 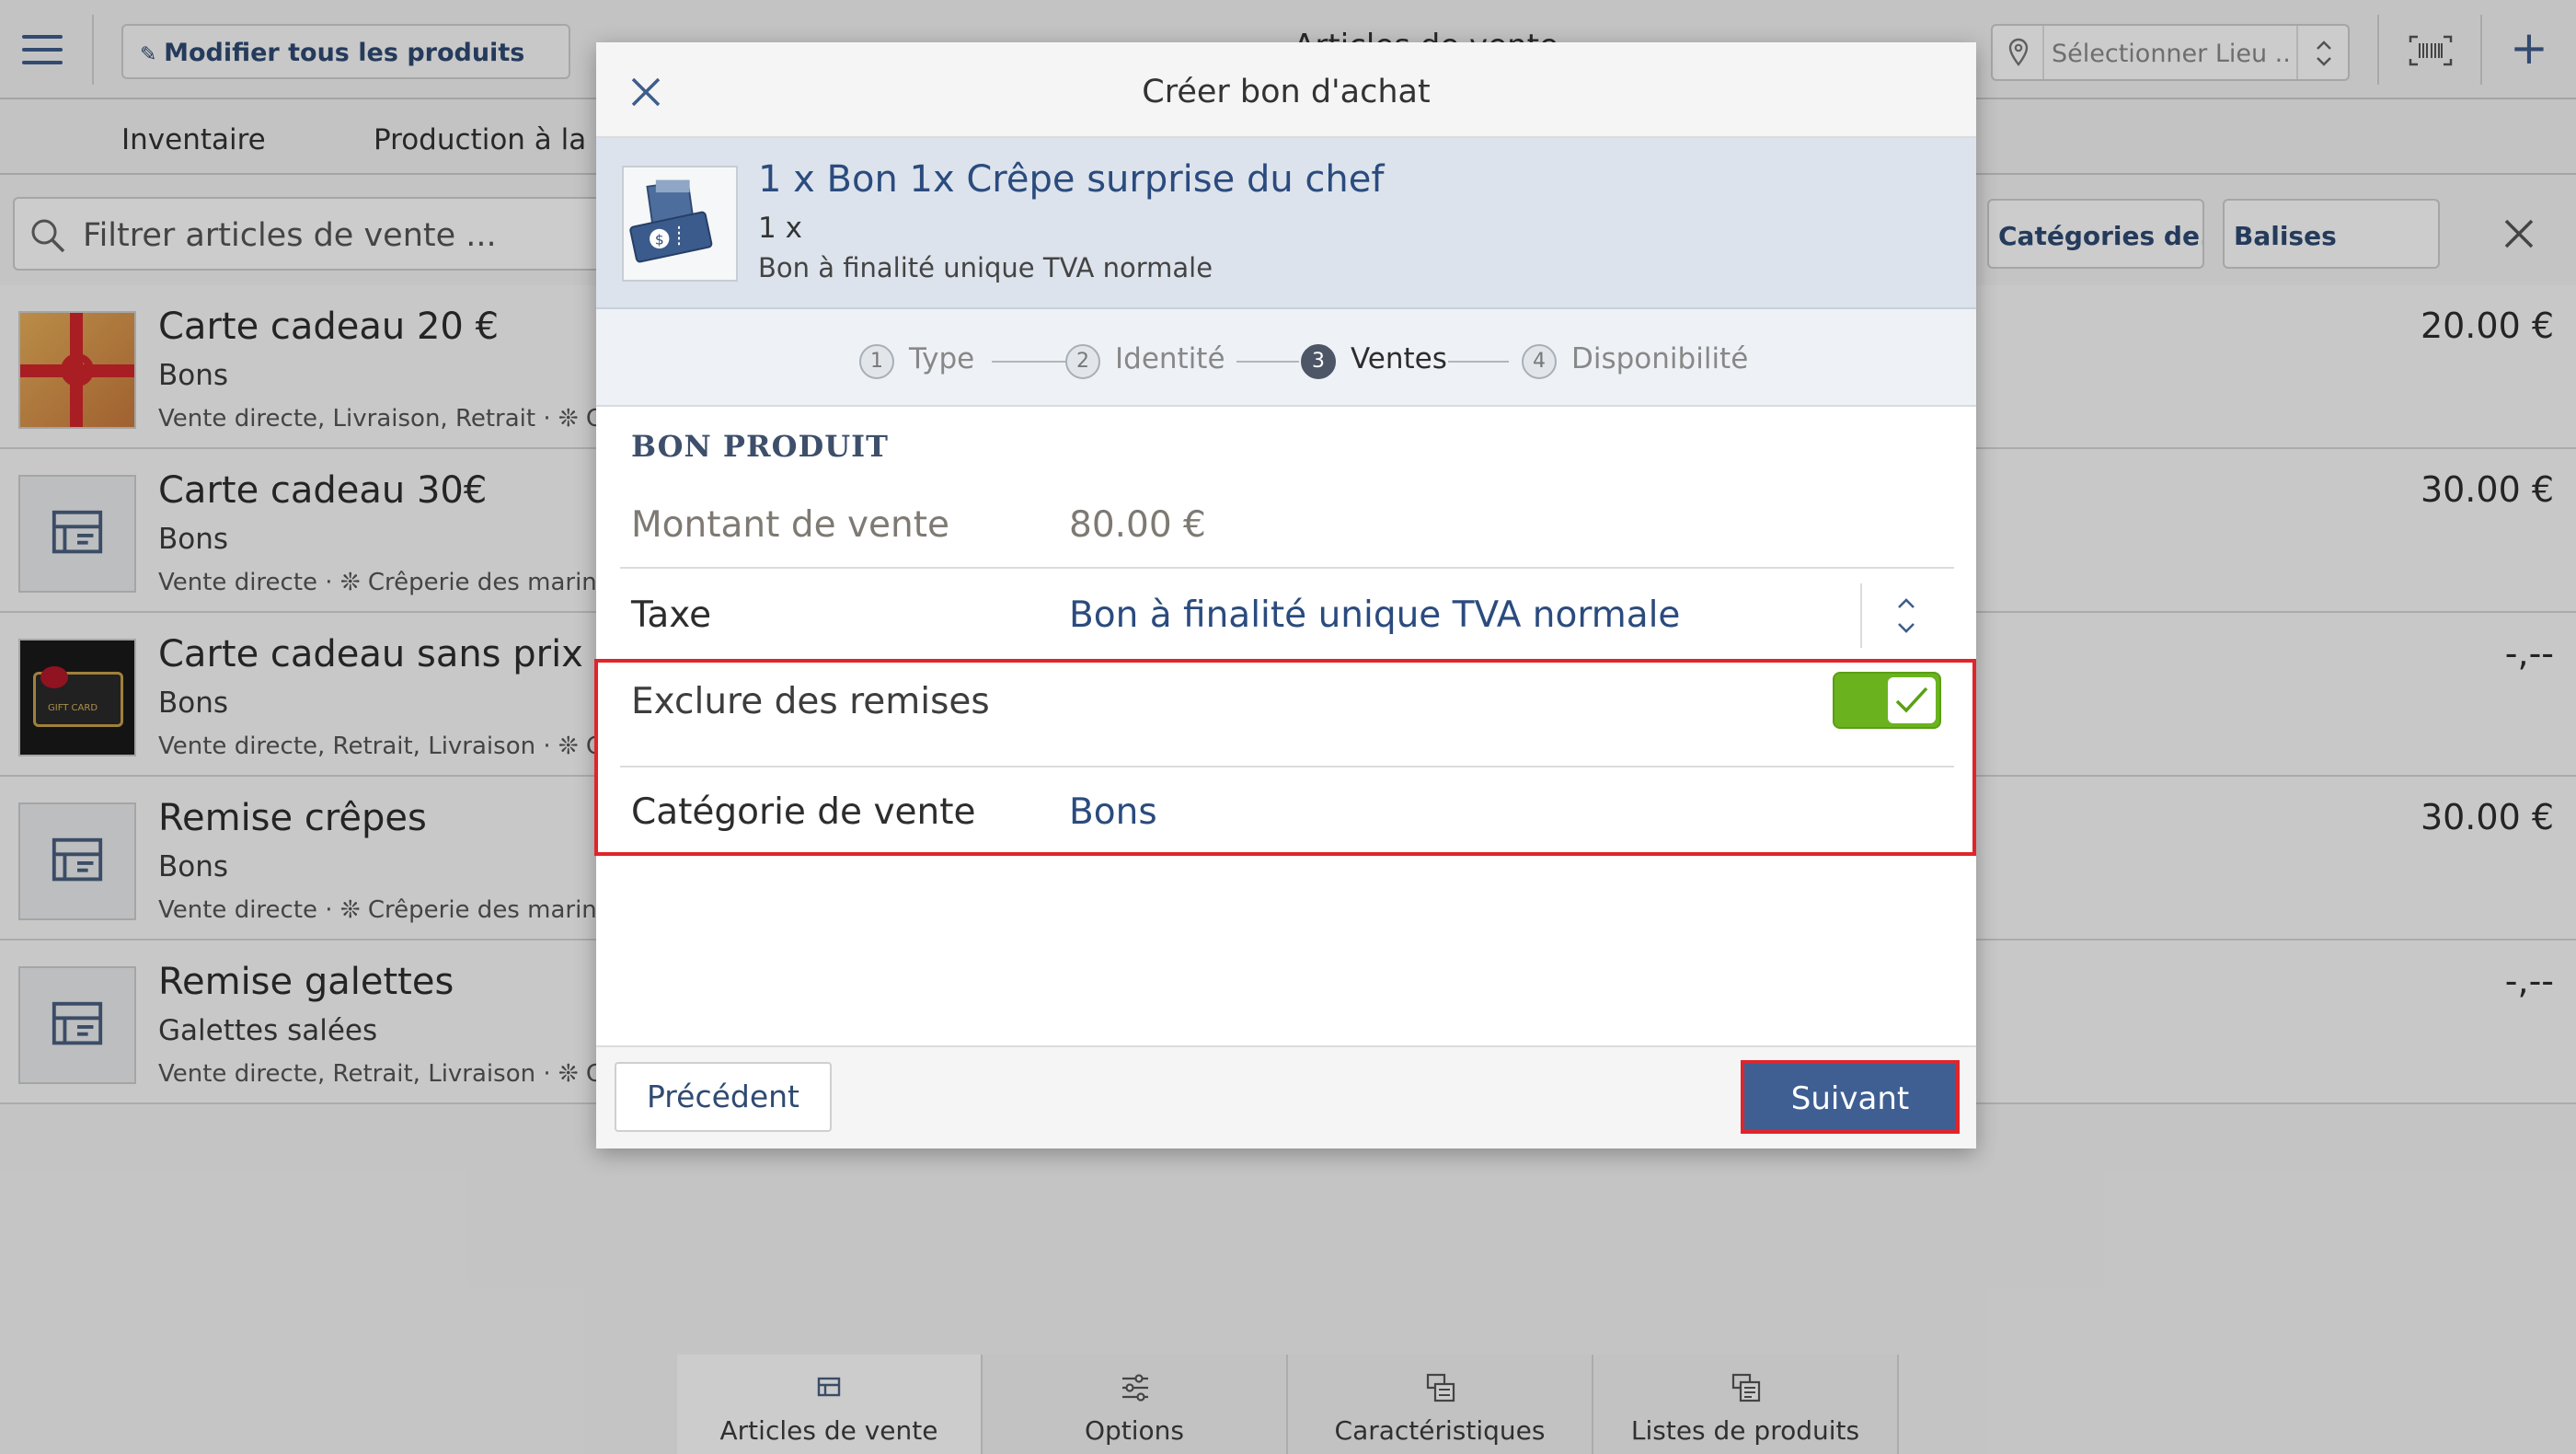 What do you see at coordinates (941, 358) in the screenshot?
I see `step-type: Type` at bounding box center [941, 358].